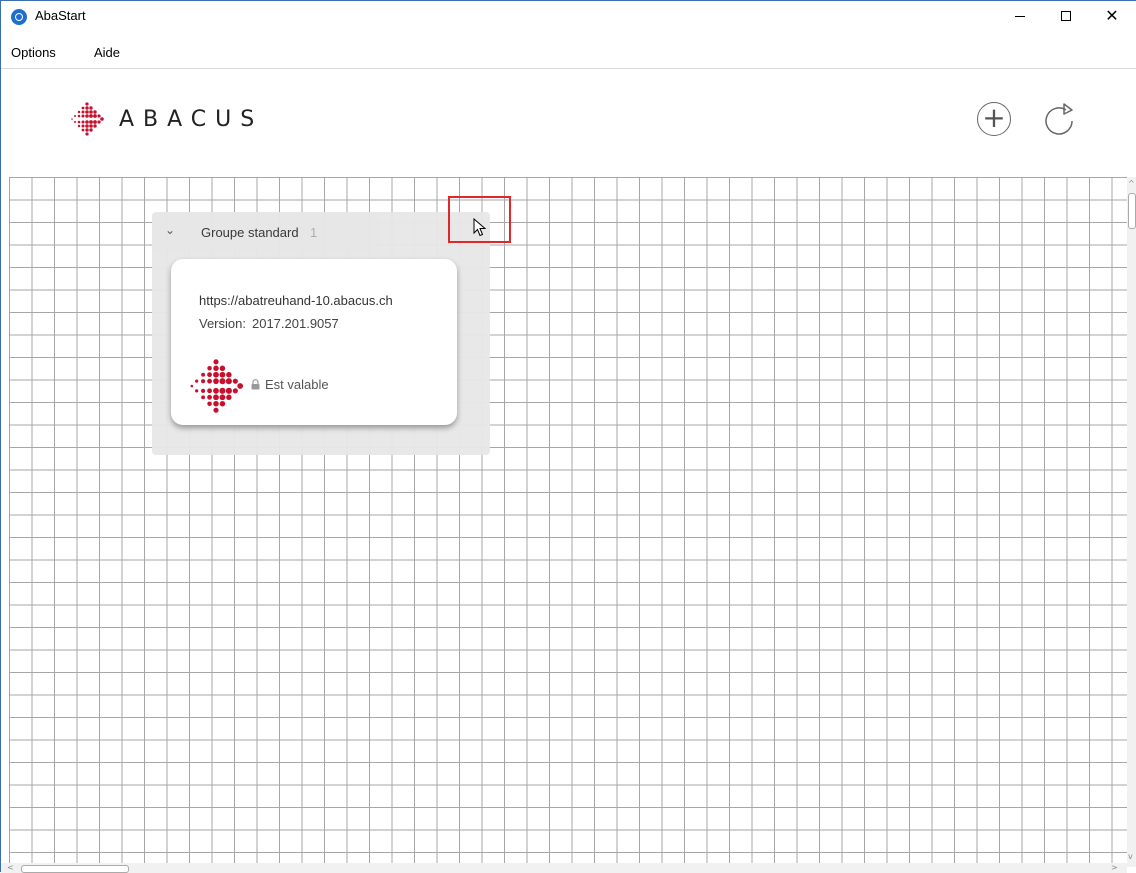 The width and height of the screenshot is (1136, 873). I want to click on vertical-scroll-thumb, so click(1132, 211).